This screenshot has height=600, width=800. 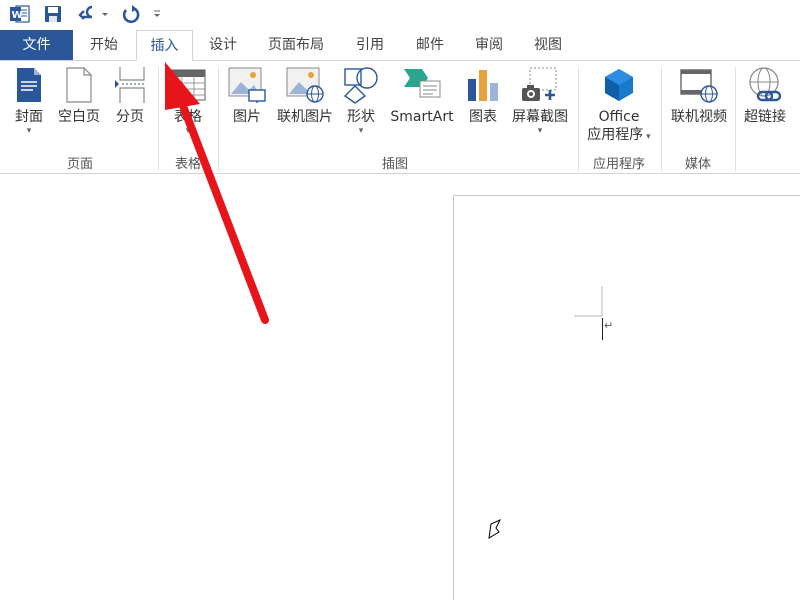 I want to click on cover-page-button: 封面 ▾, so click(x=29, y=100).